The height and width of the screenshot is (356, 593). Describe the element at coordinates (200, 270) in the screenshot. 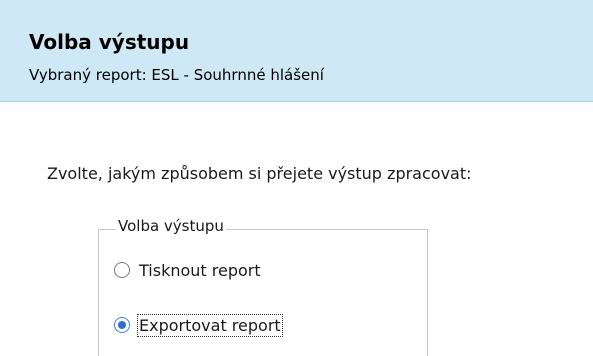

I see `radio-label-print: Tisknout report` at that location.